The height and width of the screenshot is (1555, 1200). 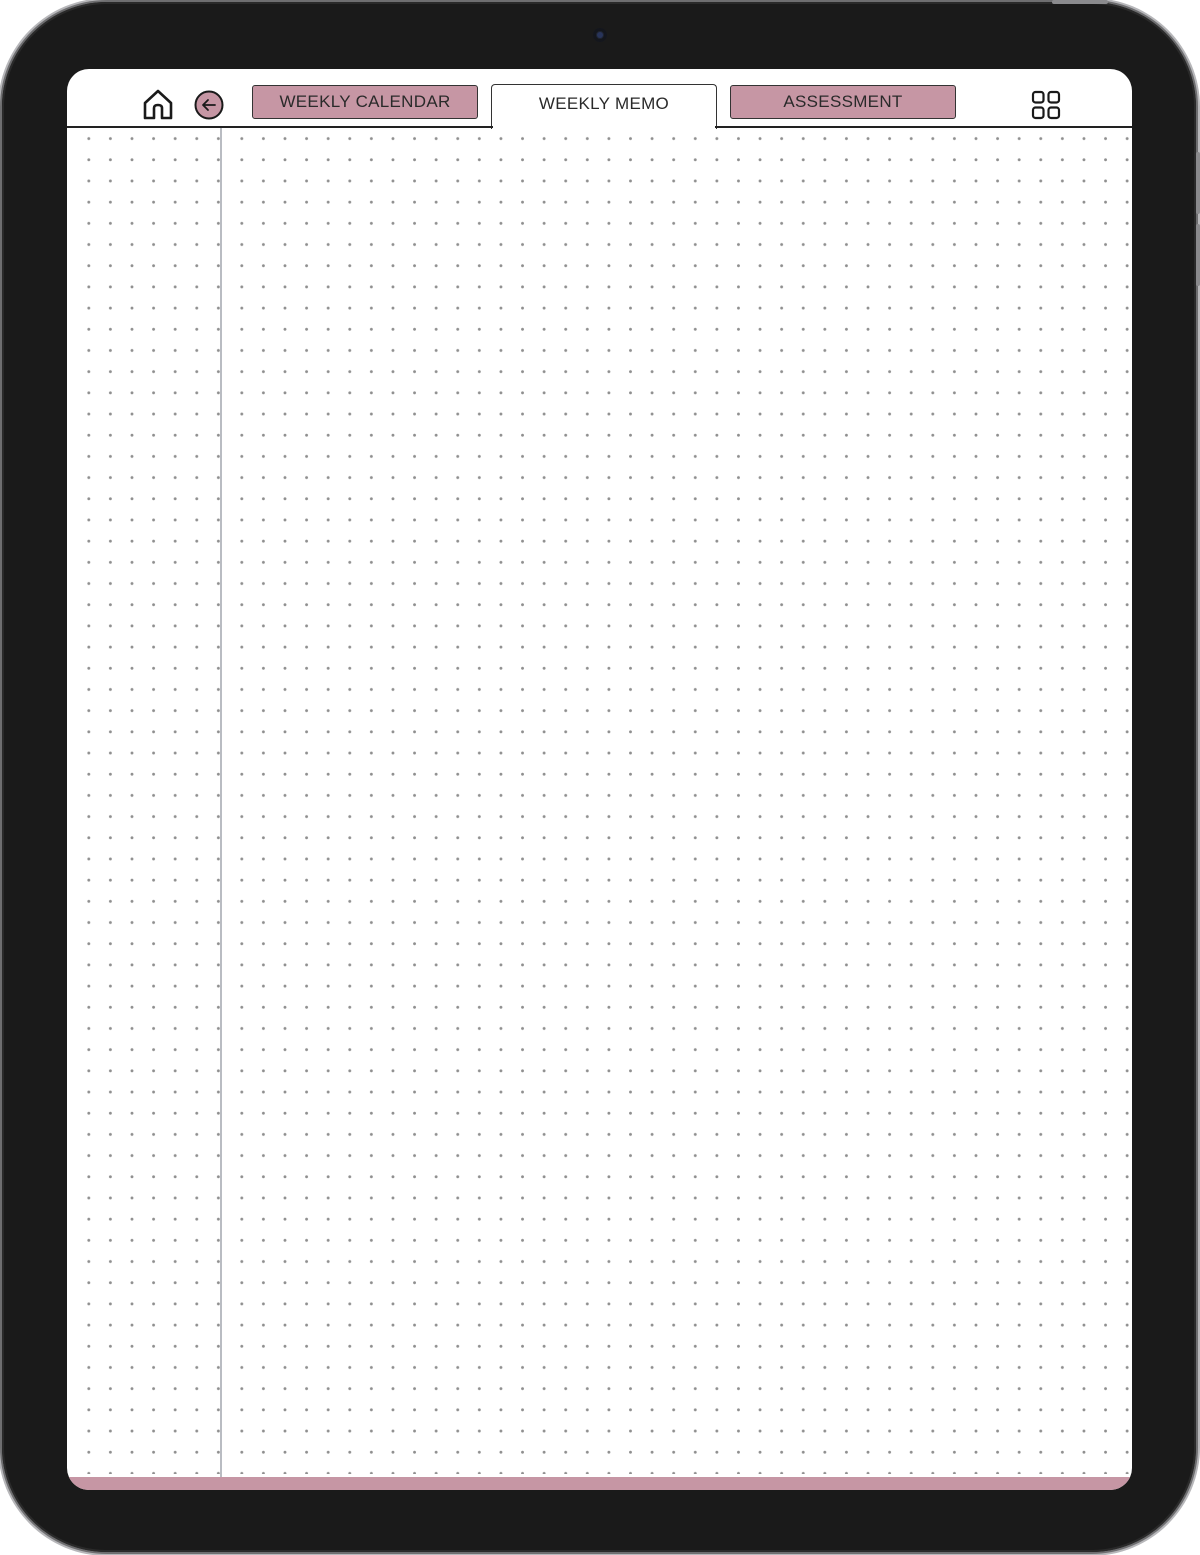 I want to click on footer-accent-bar, so click(x=599, y=1483).